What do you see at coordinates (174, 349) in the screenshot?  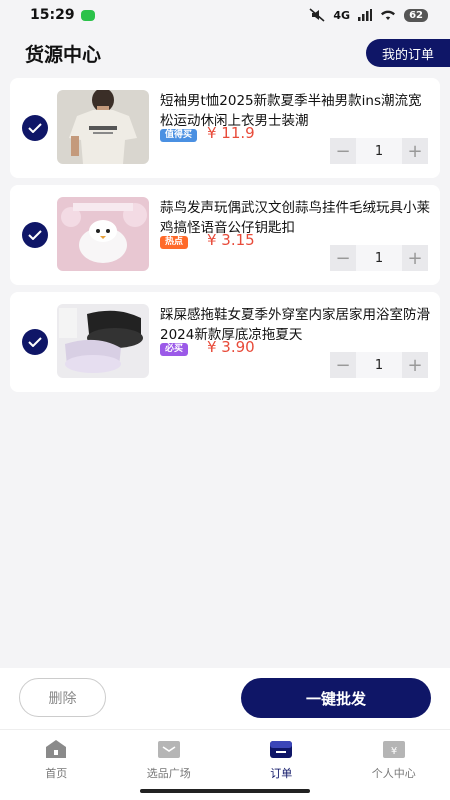 I see `product-tag: 必买` at bounding box center [174, 349].